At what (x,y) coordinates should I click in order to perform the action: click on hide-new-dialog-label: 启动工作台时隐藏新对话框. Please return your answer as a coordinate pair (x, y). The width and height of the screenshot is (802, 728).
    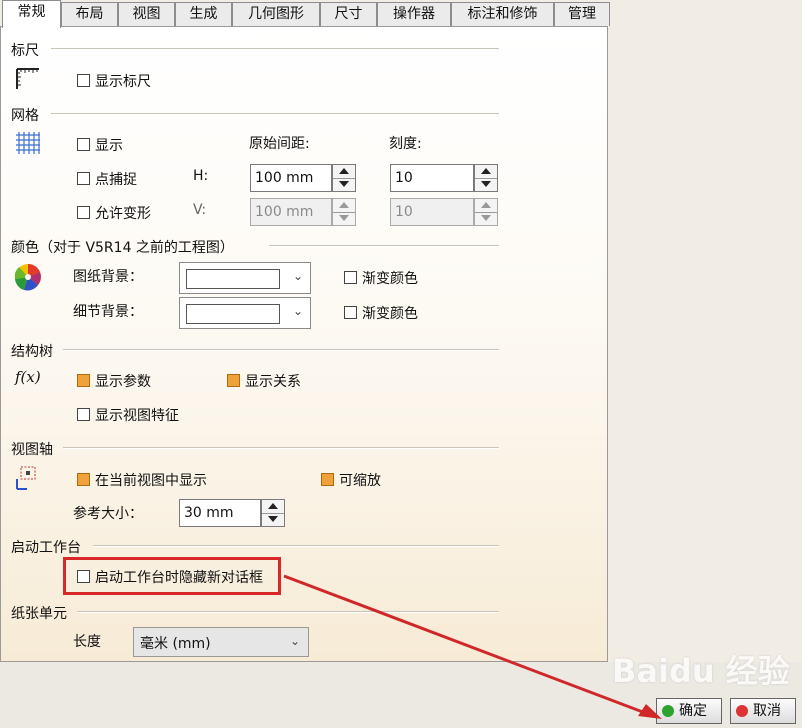
    Looking at the image, I should click on (179, 578).